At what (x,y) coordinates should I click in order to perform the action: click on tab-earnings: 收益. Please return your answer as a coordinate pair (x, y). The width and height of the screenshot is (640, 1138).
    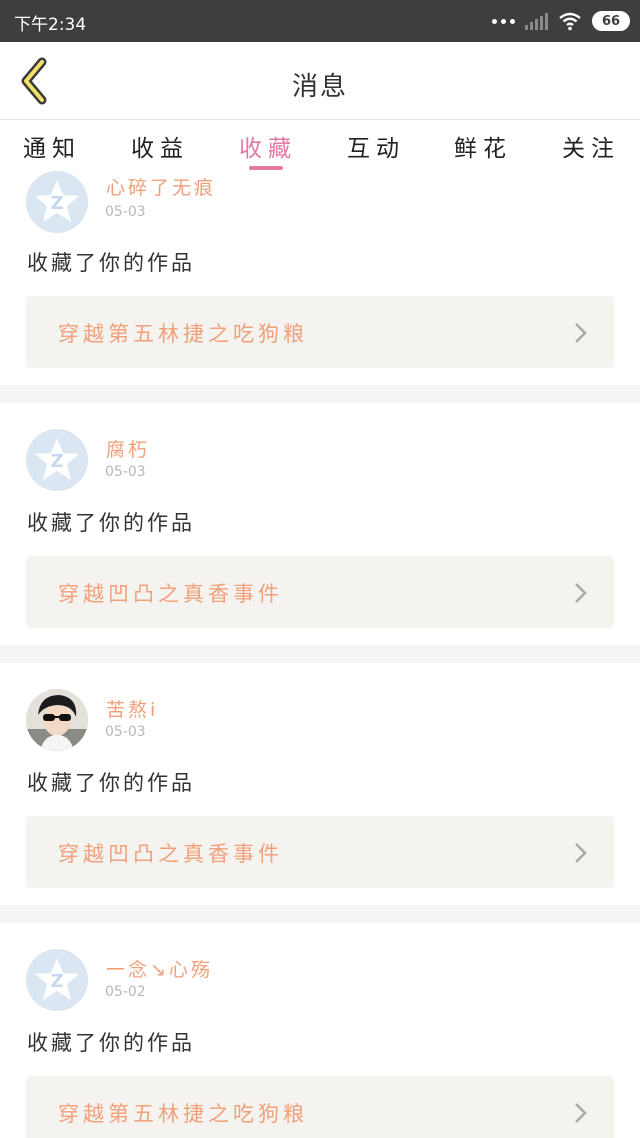
    Looking at the image, I should click on (160, 146).